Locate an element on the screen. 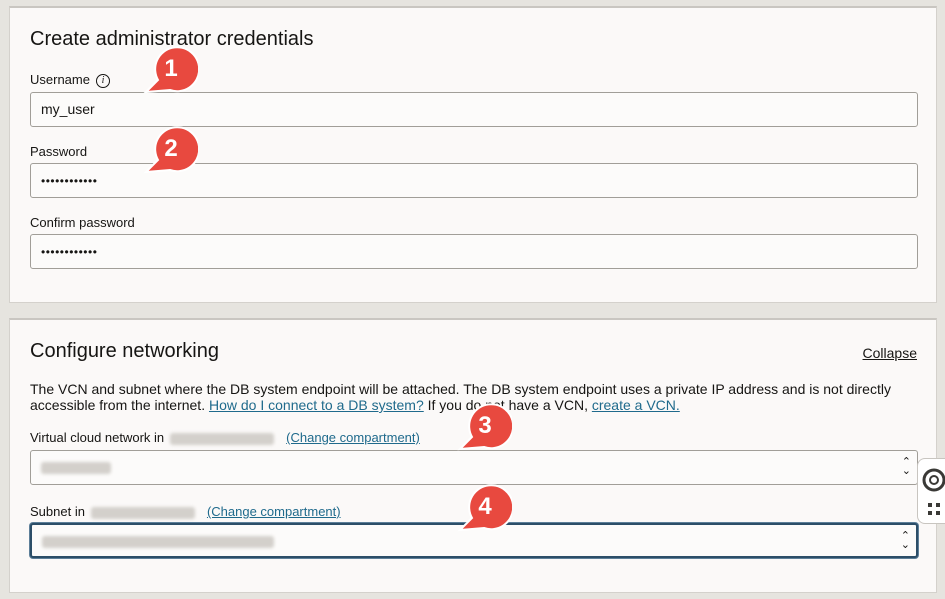 The image size is (945, 599). confirm-password-label: Confirm password is located at coordinates (82, 222).